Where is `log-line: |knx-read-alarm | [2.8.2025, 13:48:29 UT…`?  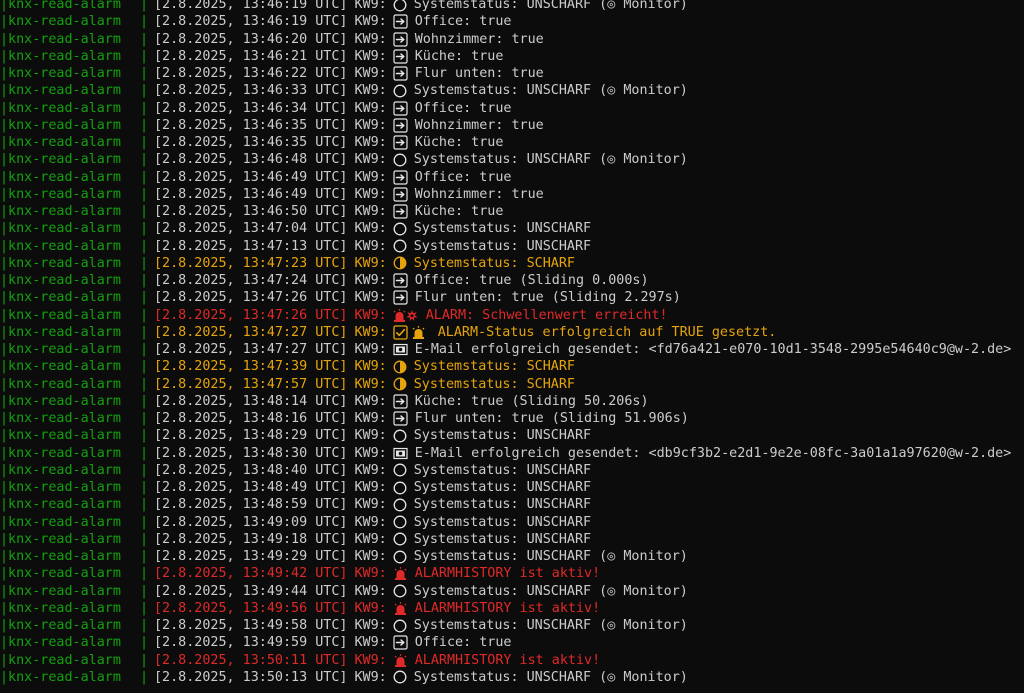
log-line: |knx-read-alarm | [2.8.2025, 13:48:29 UT… is located at coordinates (512, 435).